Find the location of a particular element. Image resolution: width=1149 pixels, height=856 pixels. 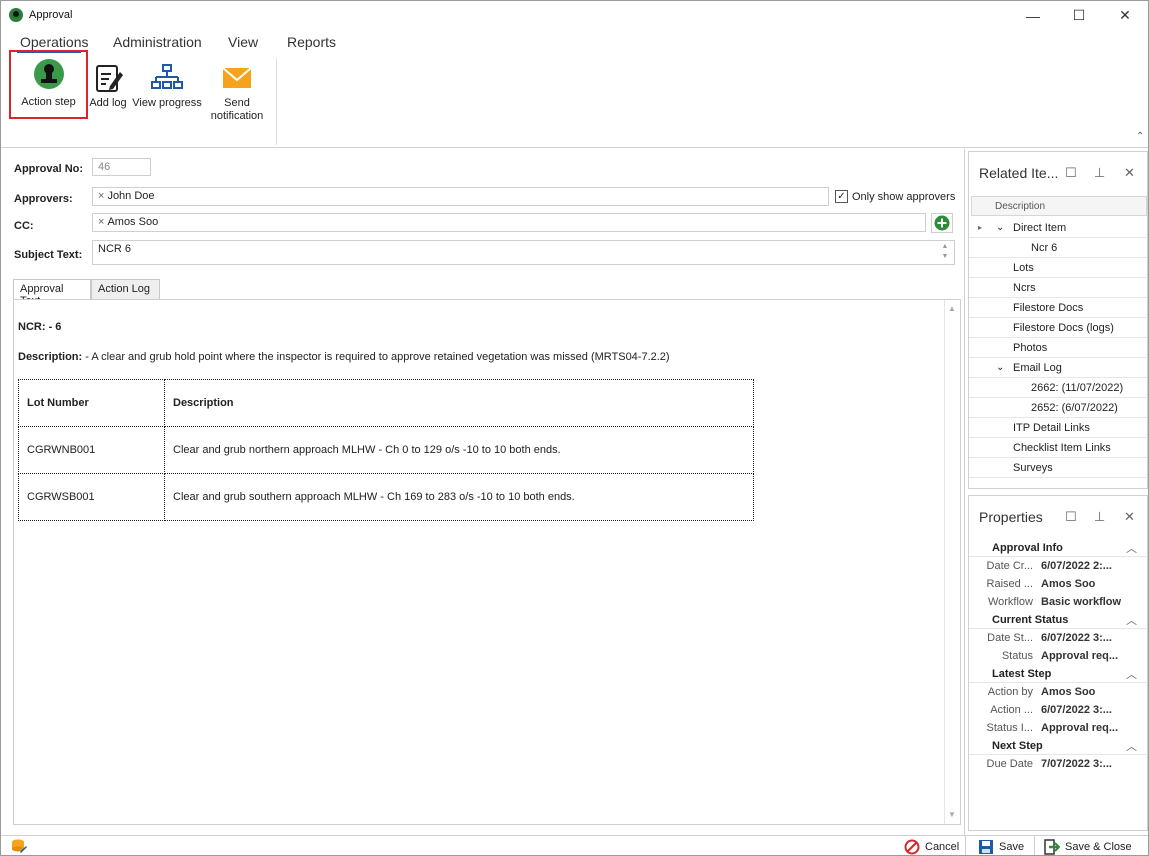

approval-no-label: Approval No: is located at coordinates (49, 169).